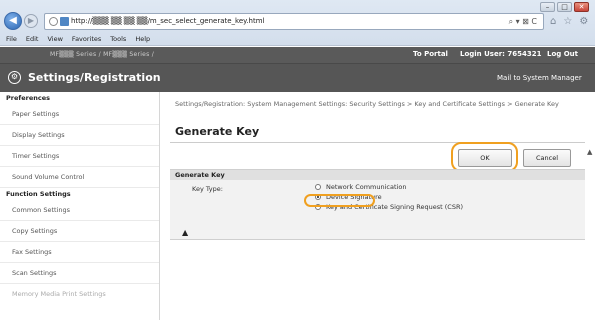  What do you see at coordinates (11, 39) in the screenshot?
I see `menu-file: File` at bounding box center [11, 39].